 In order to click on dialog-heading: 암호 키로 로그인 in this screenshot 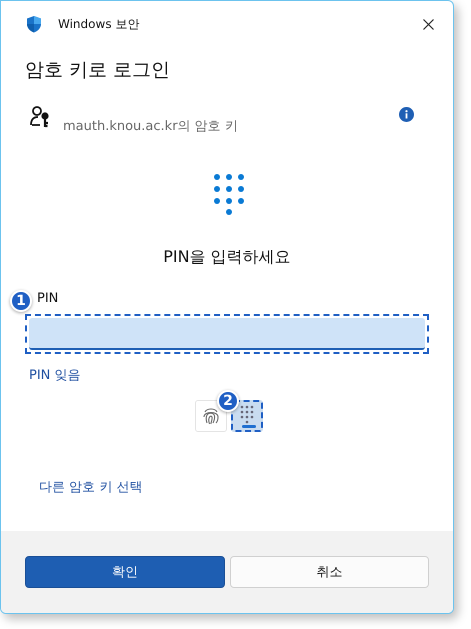, I will do `click(98, 70)`.